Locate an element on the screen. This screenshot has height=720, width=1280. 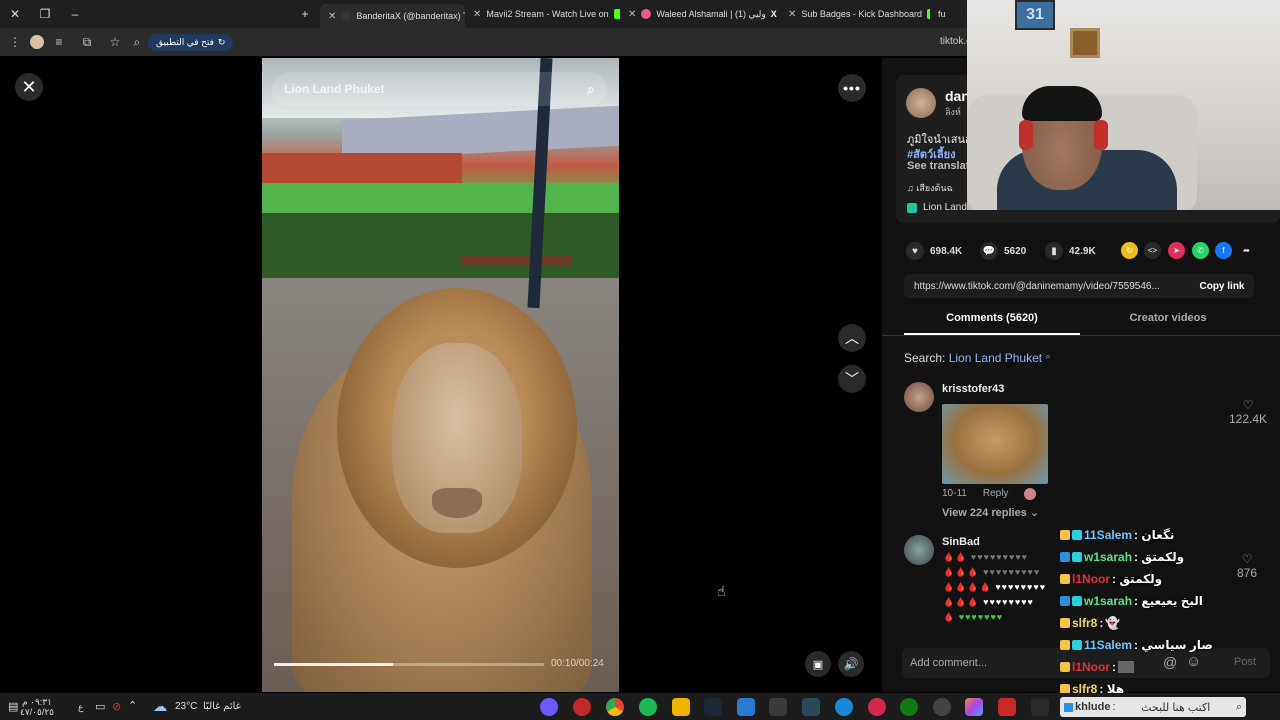
previous-video-button: ︿ is located at coordinates (852, 338).